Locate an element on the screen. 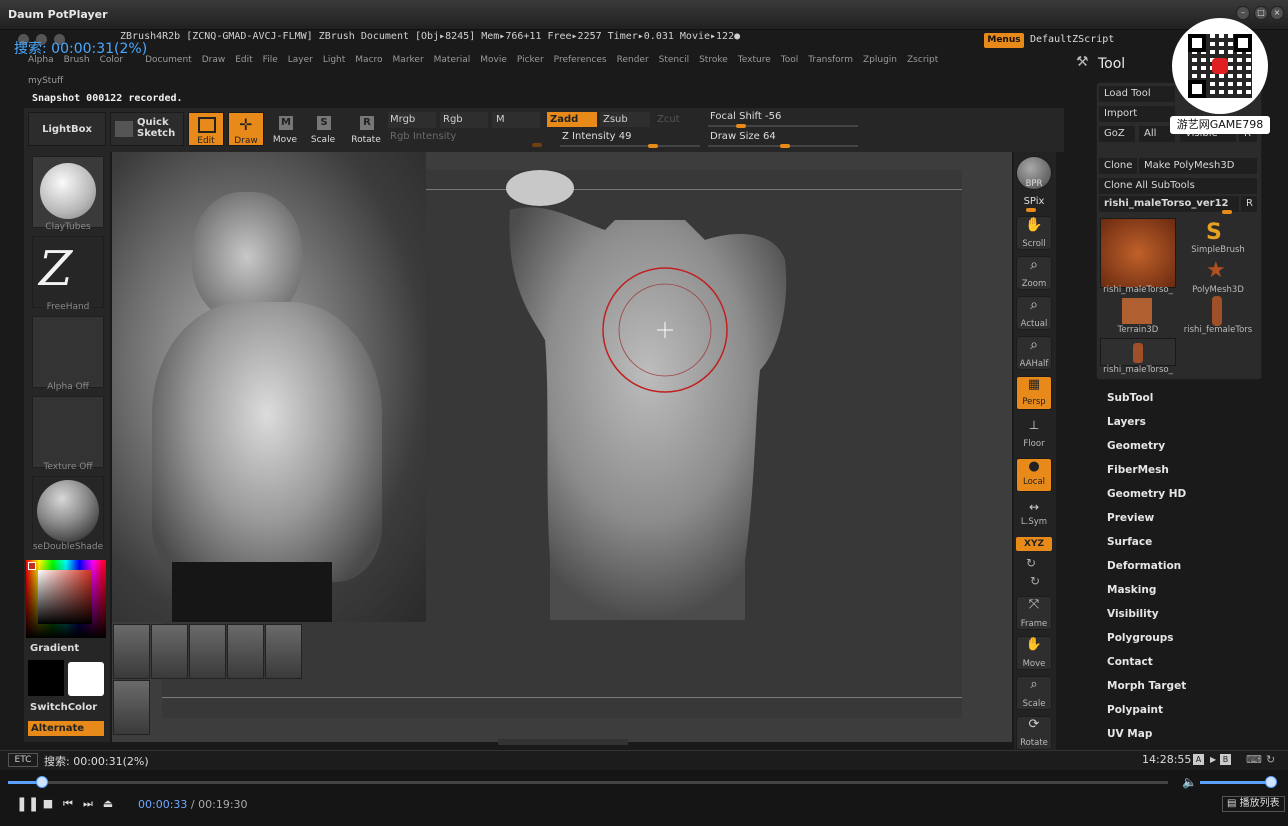  menu-color: Color is located at coordinates (112, 62).